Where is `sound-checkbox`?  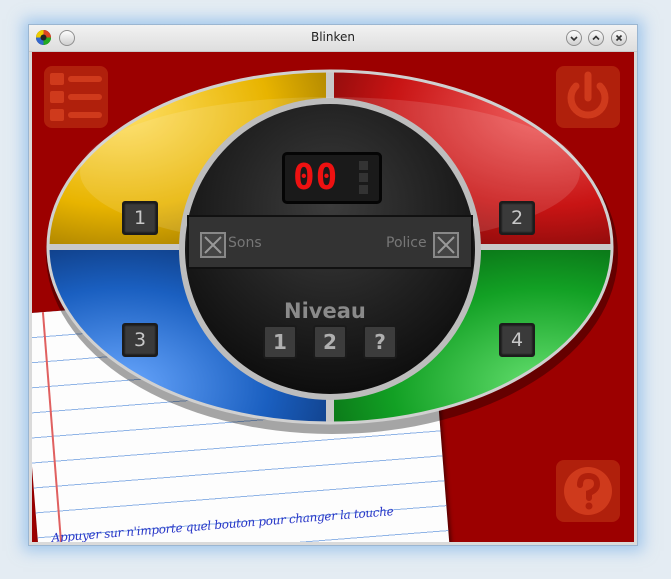
sound-checkbox is located at coordinates (213, 245).